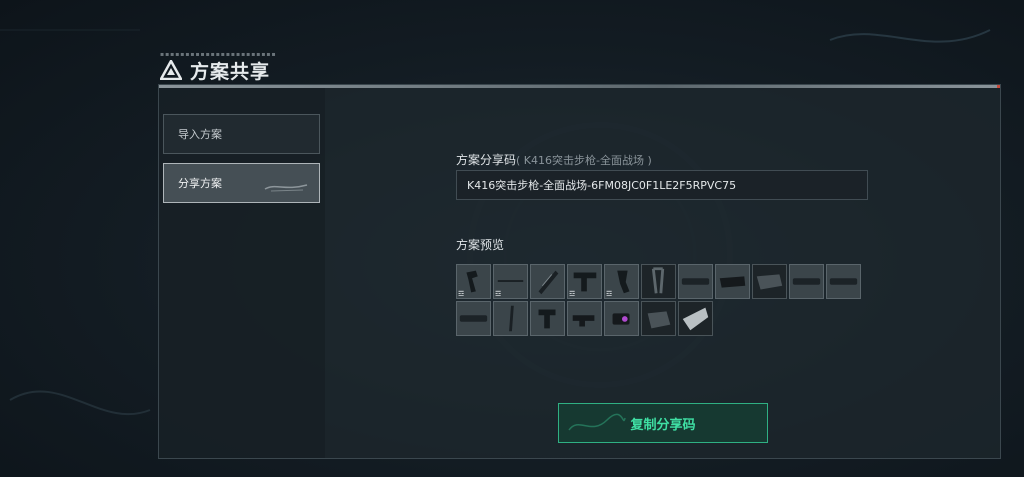 This screenshot has height=477, width=1024. What do you see at coordinates (230, 71) in the screenshot?
I see `page-title: 方案共享` at bounding box center [230, 71].